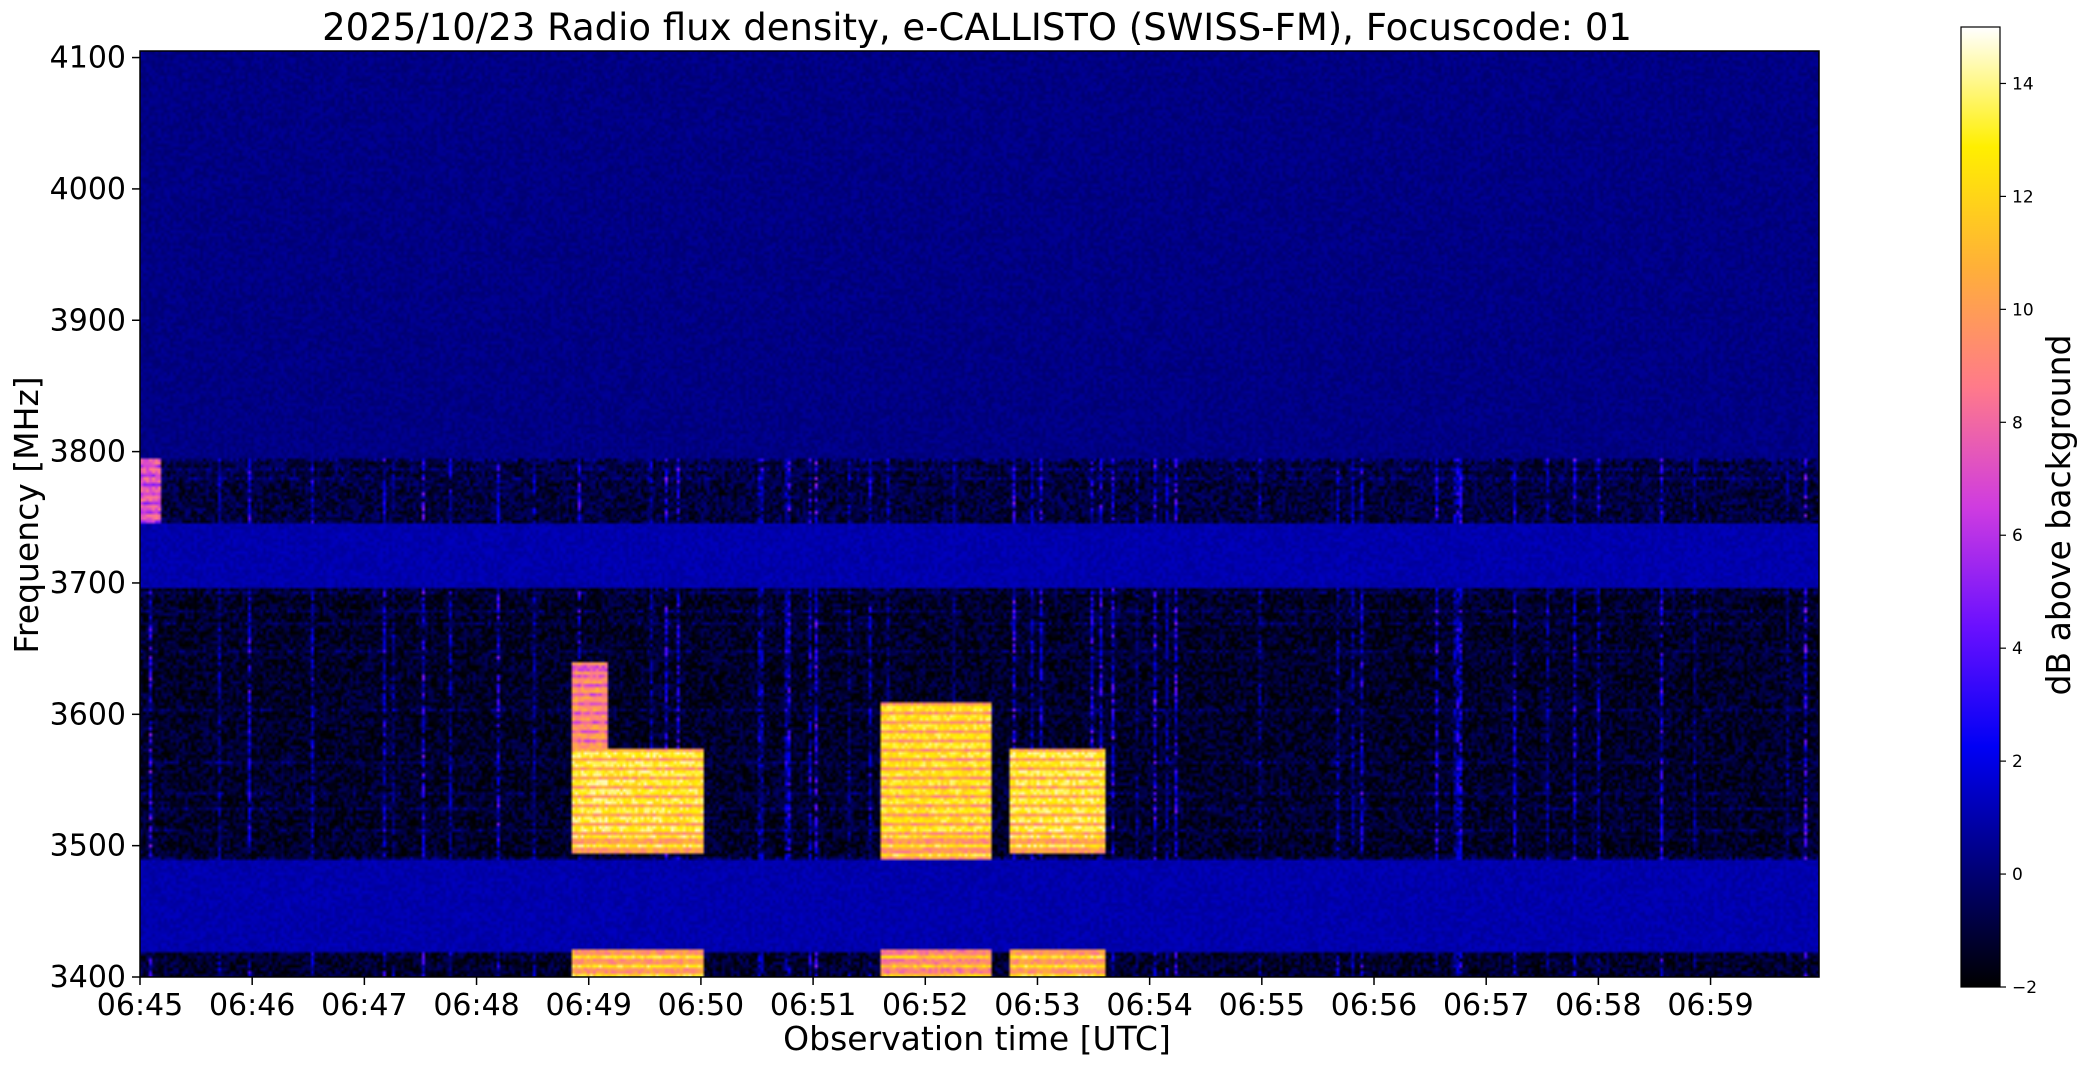  What do you see at coordinates (701, 1005) in the screenshot?
I see `x-tick-label: 06:50` at bounding box center [701, 1005].